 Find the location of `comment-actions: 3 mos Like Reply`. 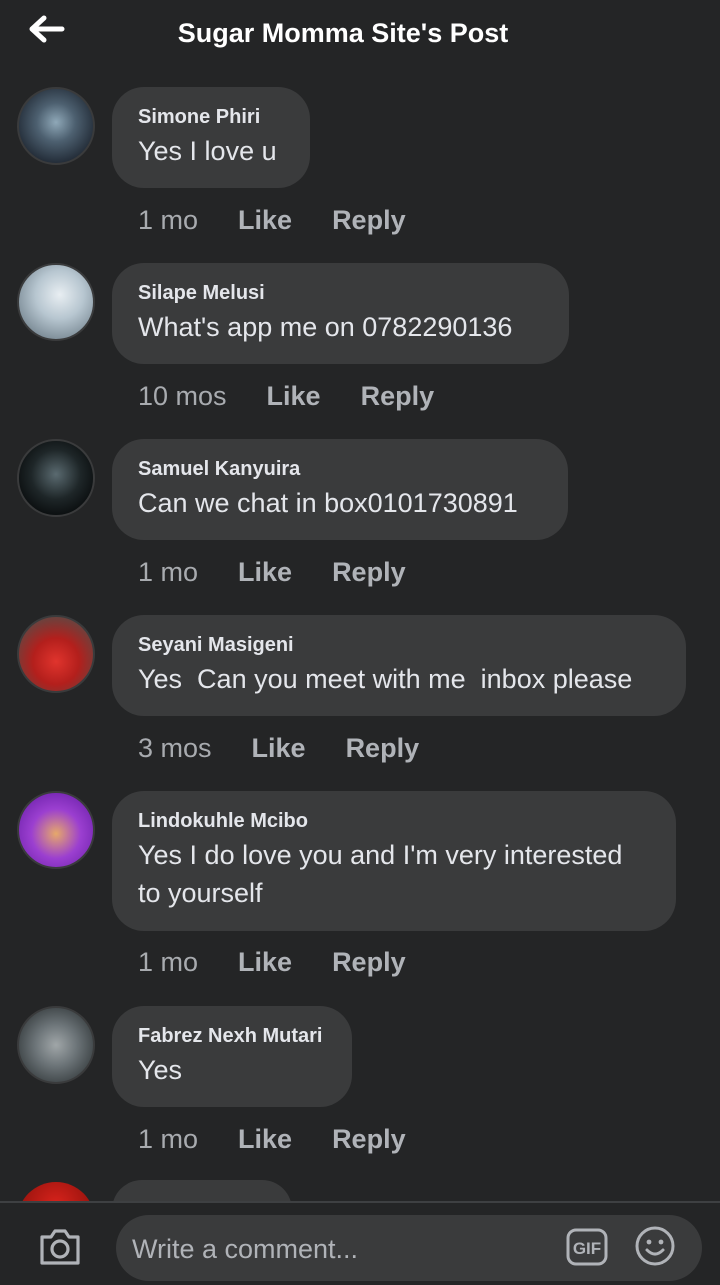

comment-actions: 3 mos Like Reply is located at coordinates (298, 748).